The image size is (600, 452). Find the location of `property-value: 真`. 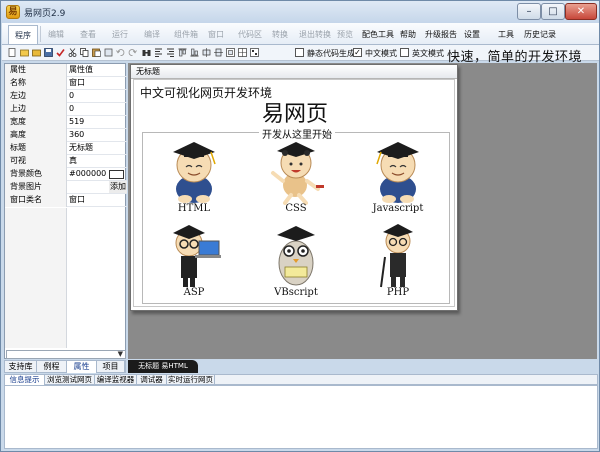

property-value: 真 is located at coordinates (73, 161).